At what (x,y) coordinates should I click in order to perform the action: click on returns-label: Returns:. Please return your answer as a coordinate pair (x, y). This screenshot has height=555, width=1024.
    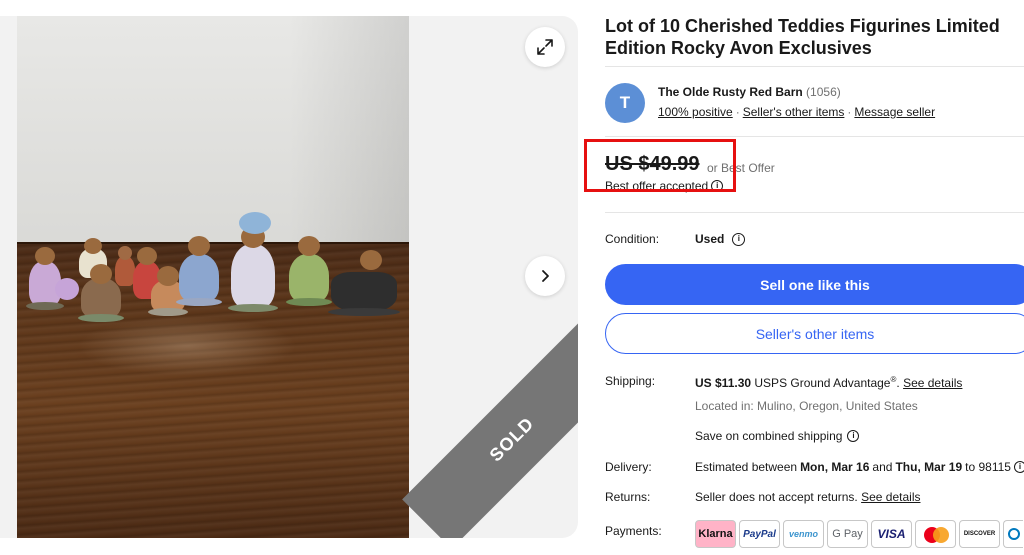
    Looking at the image, I should click on (628, 497).